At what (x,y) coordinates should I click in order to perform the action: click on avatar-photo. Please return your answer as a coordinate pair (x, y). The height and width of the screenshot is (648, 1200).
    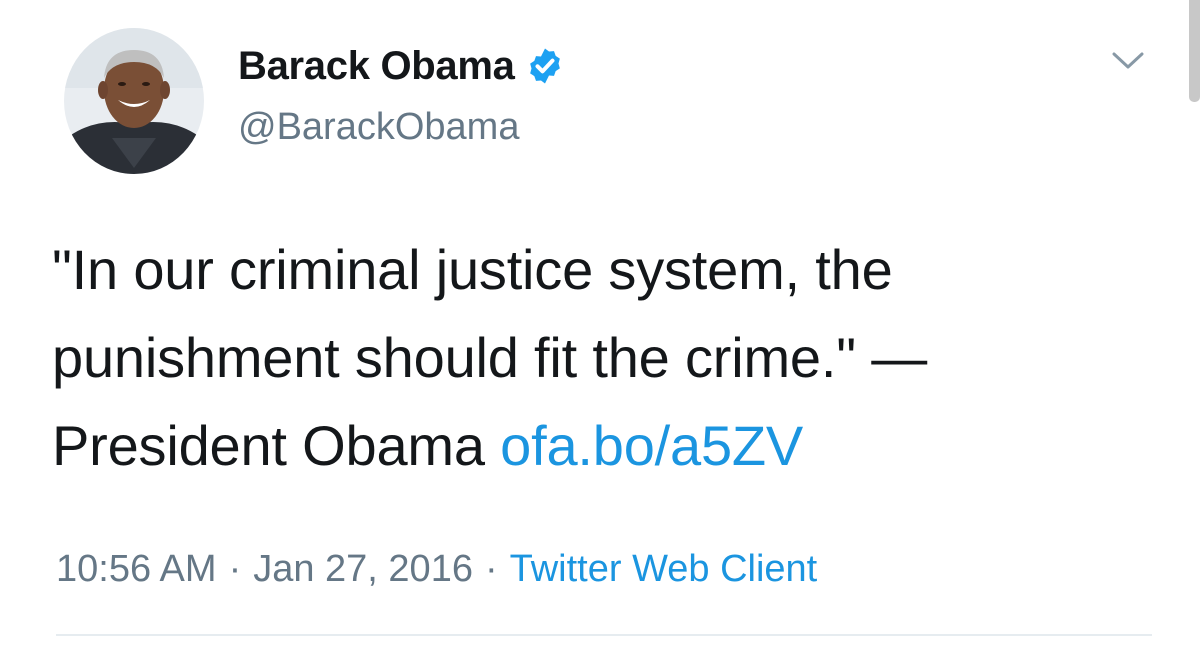
    Looking at the image, I should click on (134, 101).